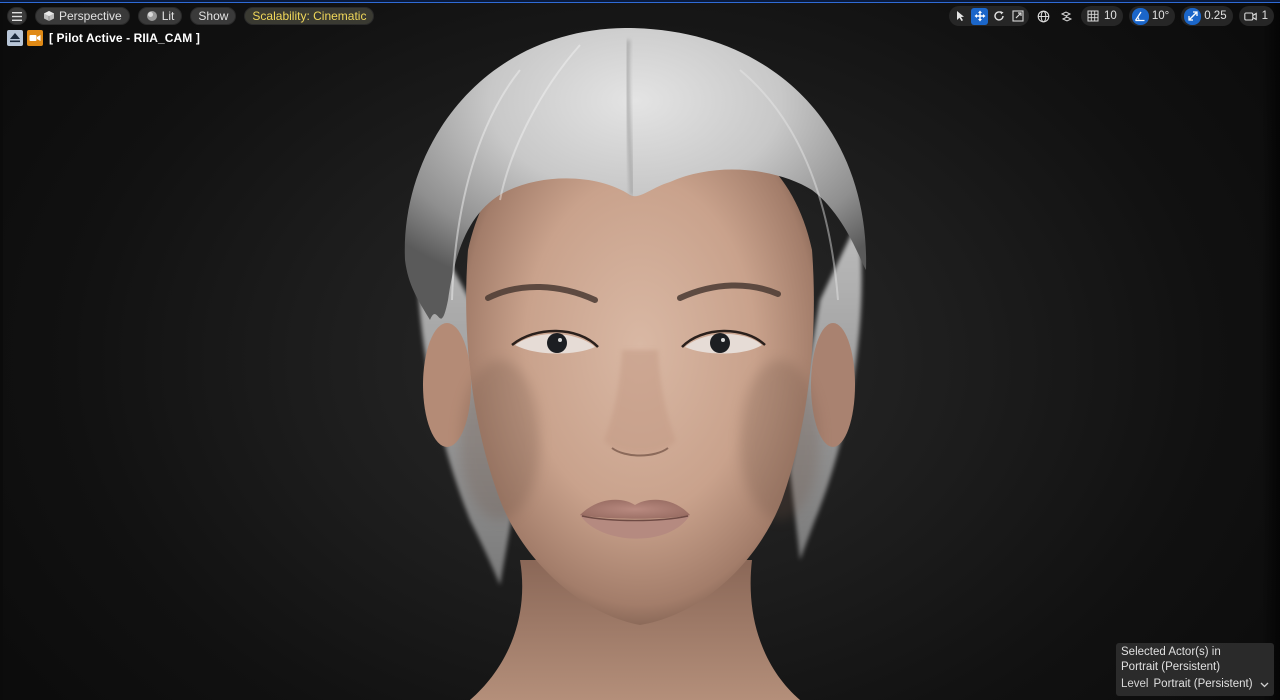 This screenshot has width=1280, height=700. I want to click on scale-snap-value: 0.25, so click(1215, 16).